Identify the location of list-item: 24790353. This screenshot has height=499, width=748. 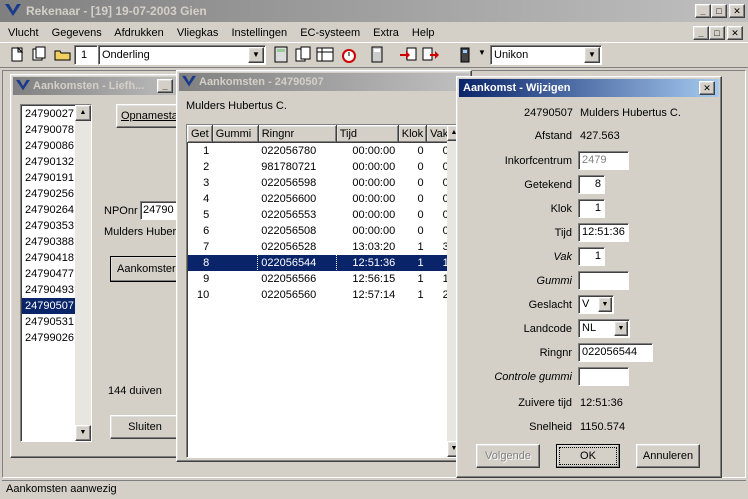
(49, 226).